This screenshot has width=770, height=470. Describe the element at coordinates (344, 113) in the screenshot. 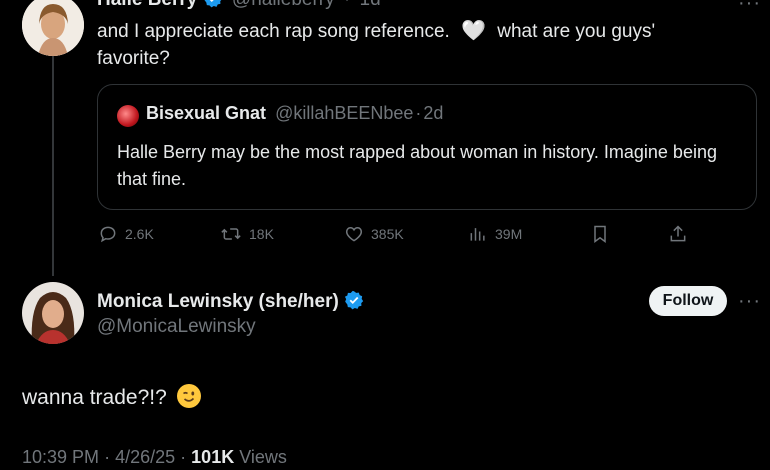

I see `quoted-tweet-author-handle: @killahBEENbee` at that location.